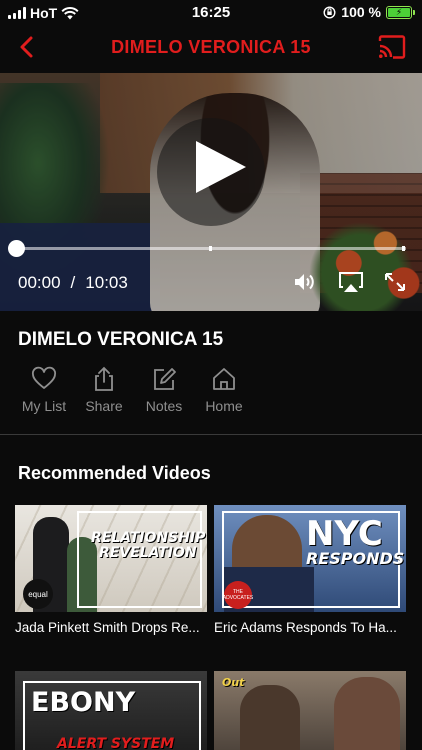  I want to click on video-thumbnail: NYC RESPONDS THE ADVOCATES, so click(310, 558).